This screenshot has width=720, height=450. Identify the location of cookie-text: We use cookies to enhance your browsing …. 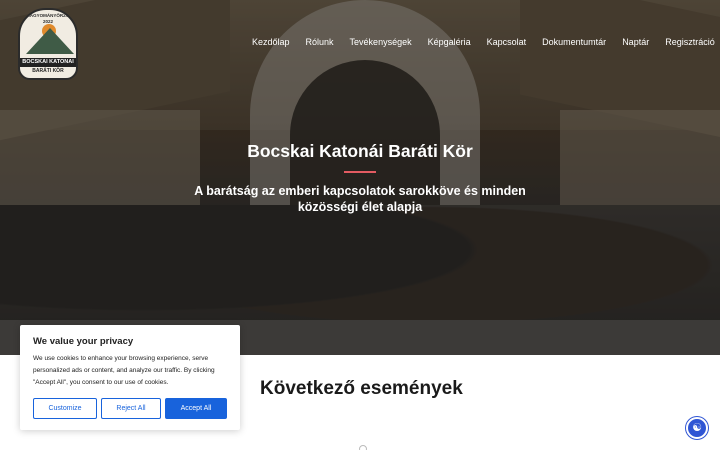
(124, 370).